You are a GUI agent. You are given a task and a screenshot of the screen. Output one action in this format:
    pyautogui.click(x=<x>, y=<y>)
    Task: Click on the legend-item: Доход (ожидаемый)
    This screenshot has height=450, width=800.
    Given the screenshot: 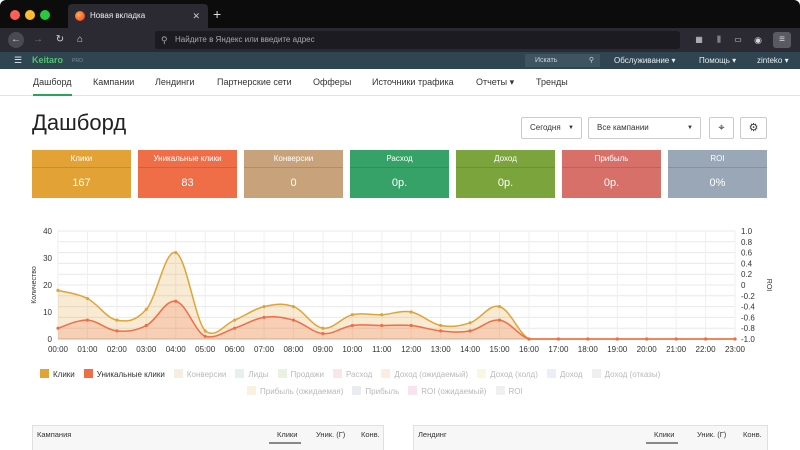 What is the action you would take?
    pyautogui.click(x=424, y=374)
    